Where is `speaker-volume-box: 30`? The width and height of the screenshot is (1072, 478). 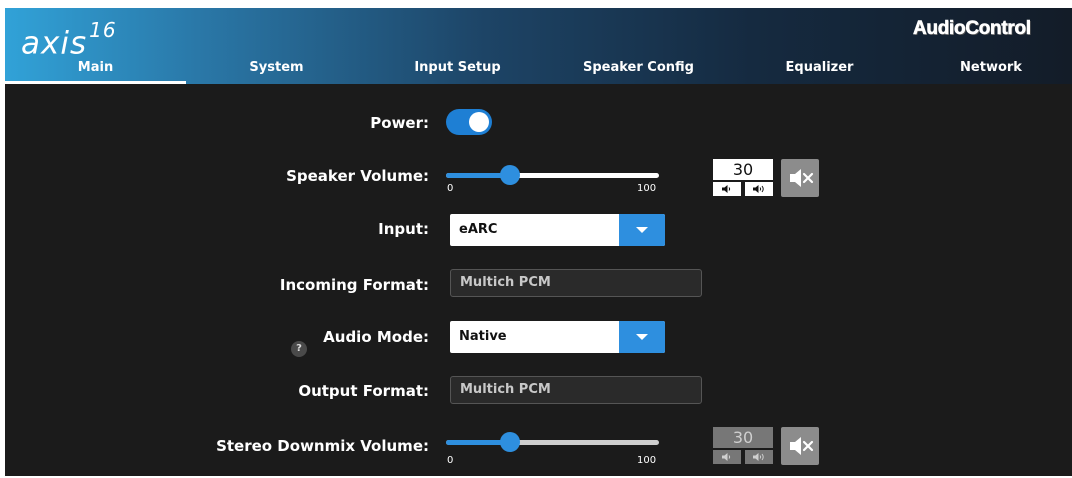
speaker-volume-box: 30 is located at coordinates (743, 178).